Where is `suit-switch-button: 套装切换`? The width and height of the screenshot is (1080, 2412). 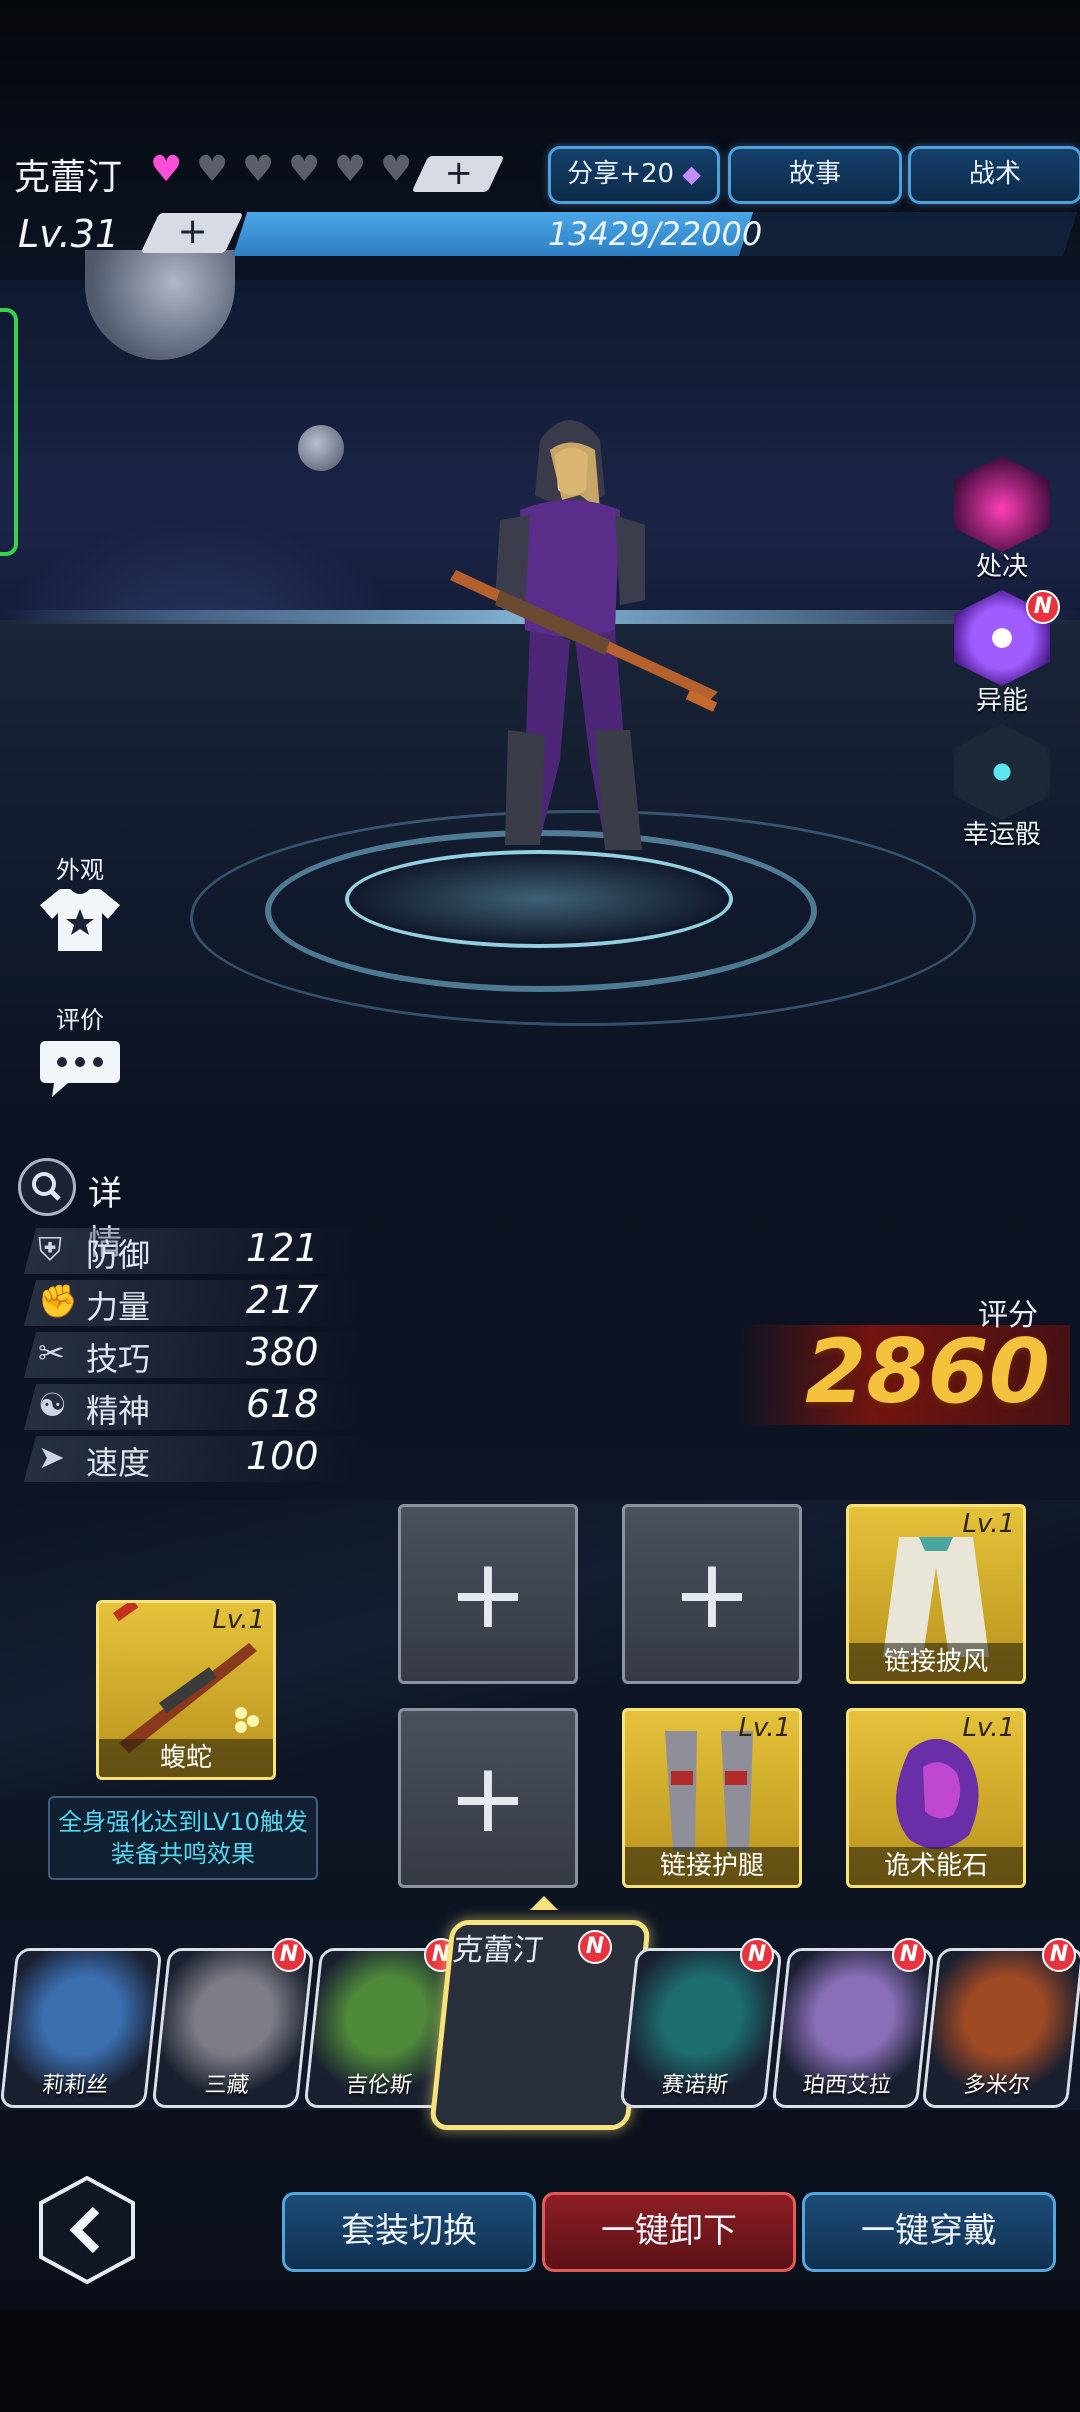 suit-switch-button: 套装切换 is located at coordinates (409, 2232).